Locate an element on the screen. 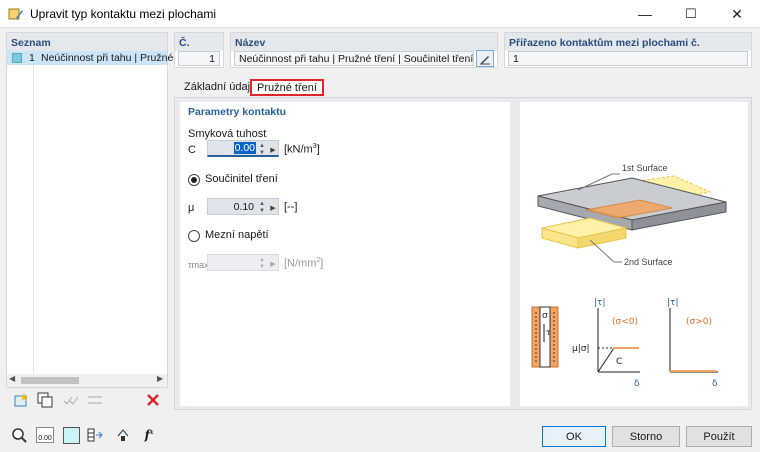  copy-icon is located at coordinates (45, 400).